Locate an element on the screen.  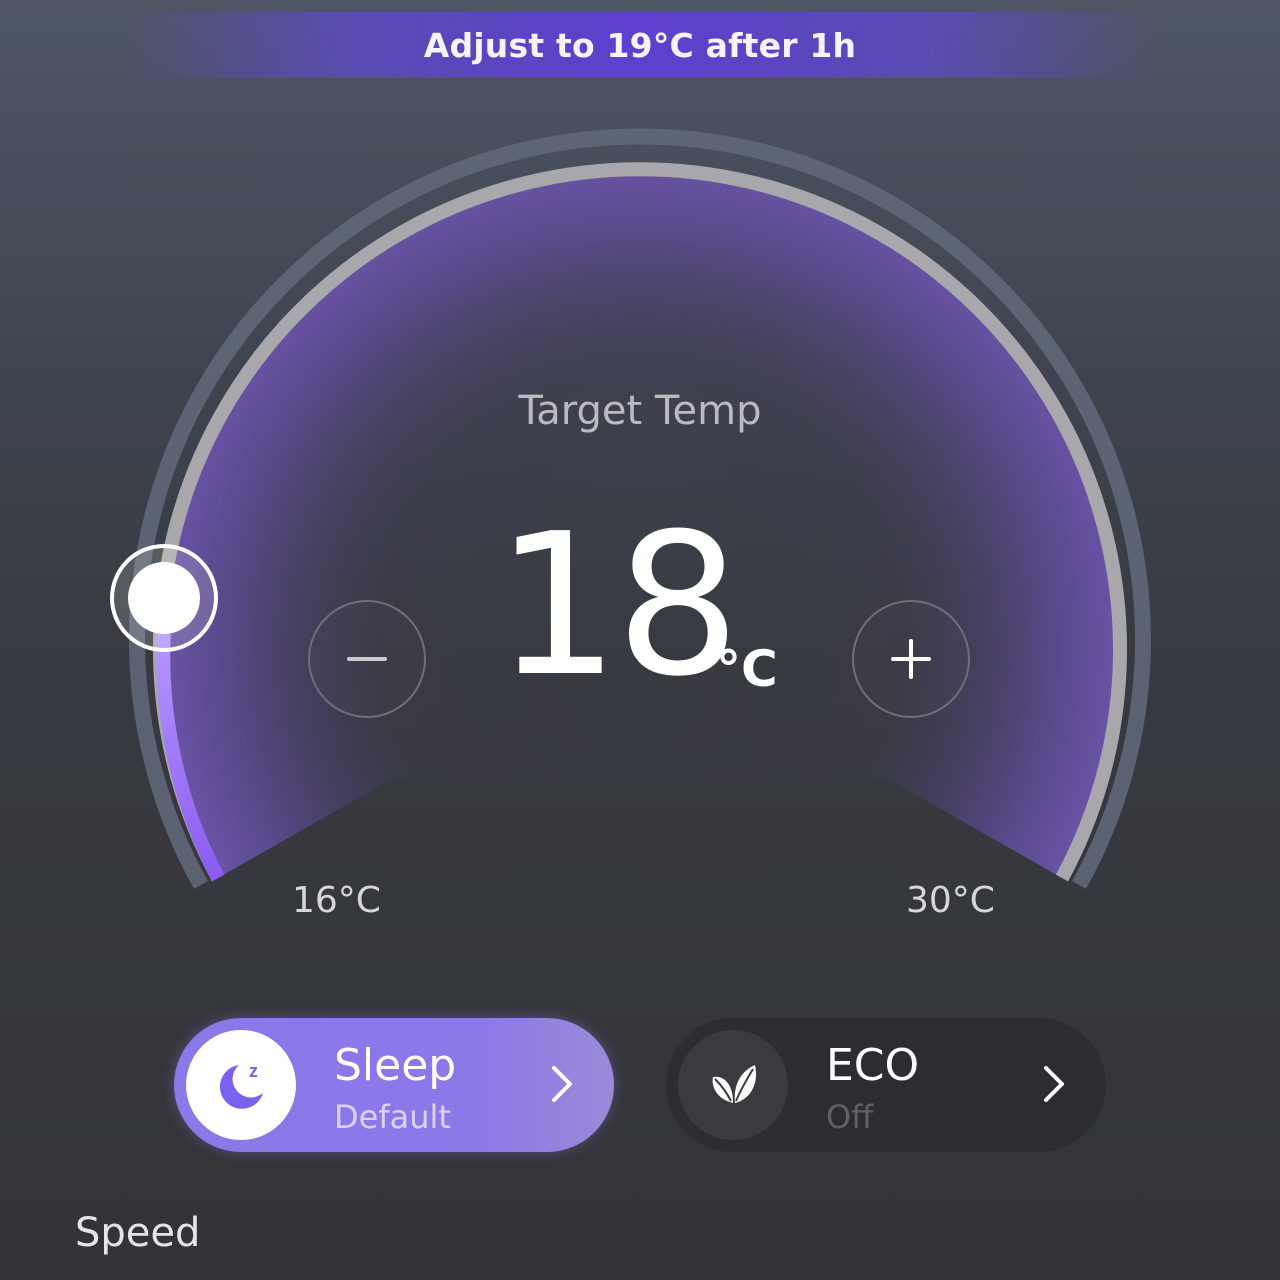
speed-section-title: Speed is located at coordinates (138, 1233).